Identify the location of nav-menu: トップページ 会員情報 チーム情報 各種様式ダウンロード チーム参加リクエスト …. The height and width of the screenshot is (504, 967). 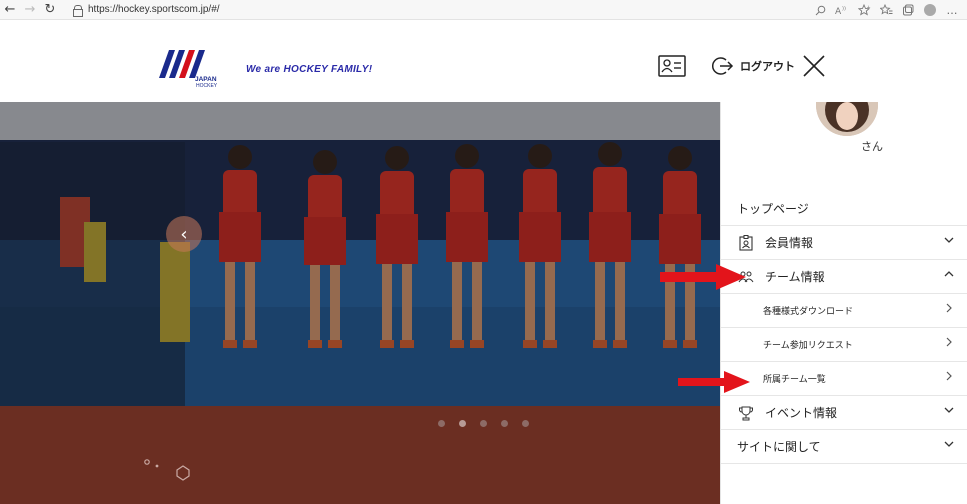
(844, 328).